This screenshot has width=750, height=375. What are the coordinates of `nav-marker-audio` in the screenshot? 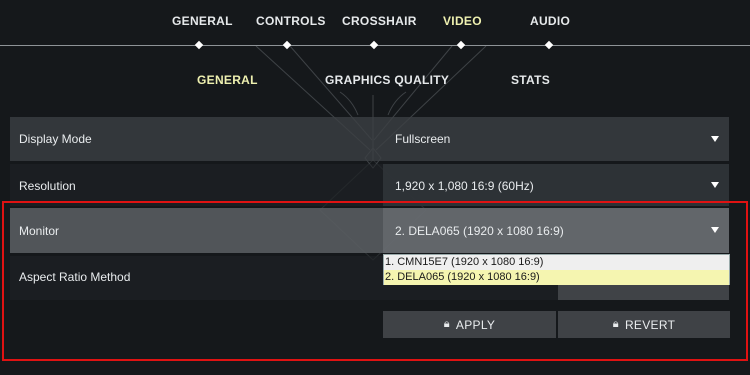 It's located at (549, 45).